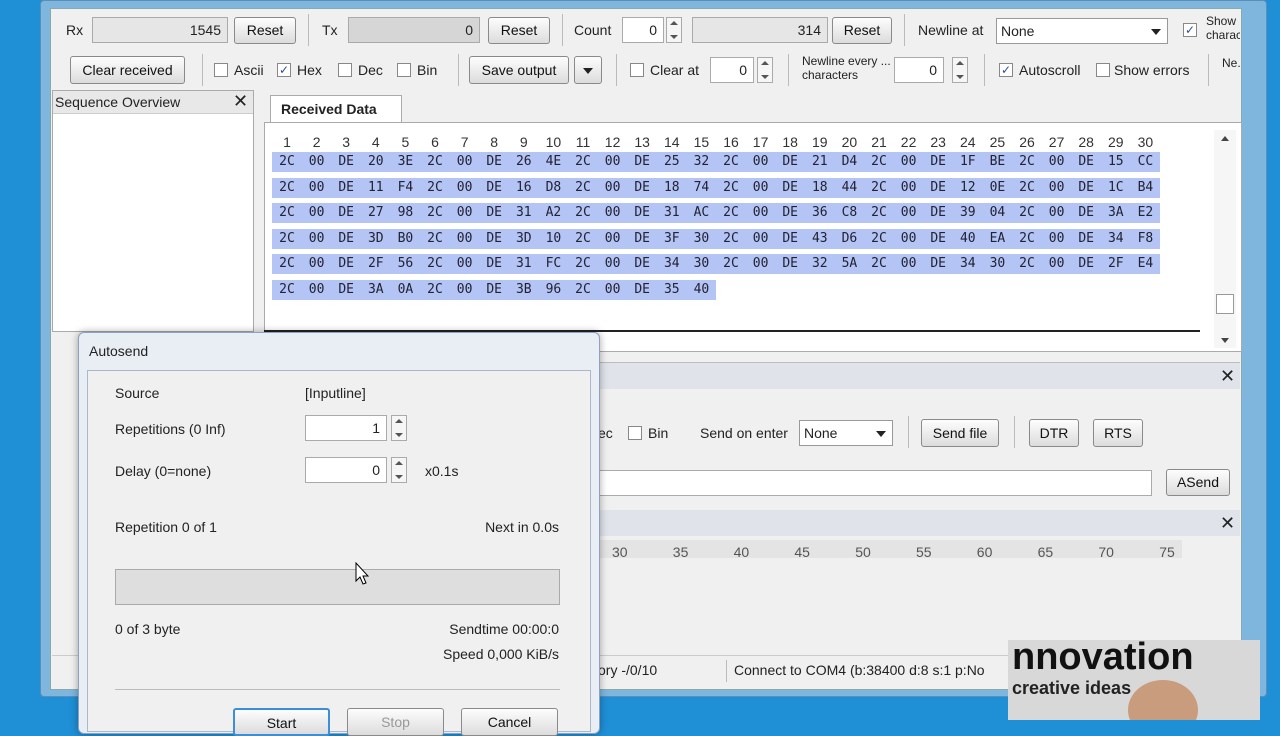 Image resolution: width=1280 pixels, height=736 pixels. What do you see at coordinates (399, 470) in the screenshot?
I see `delay-spinner` at bounding box center [399, 470].